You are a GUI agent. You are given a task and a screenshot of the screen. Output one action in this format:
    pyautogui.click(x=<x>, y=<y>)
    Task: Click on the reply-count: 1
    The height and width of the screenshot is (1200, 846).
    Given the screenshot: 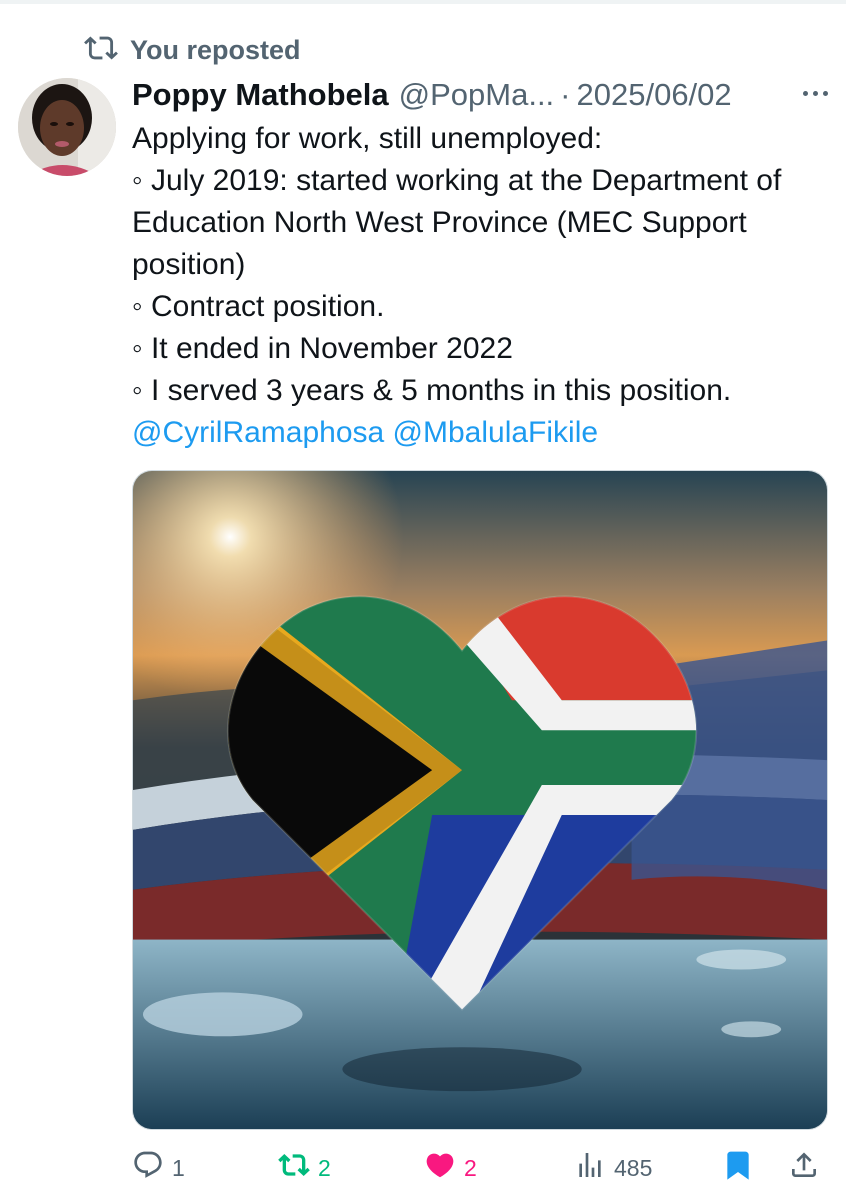 What is the action you would take?
    pyautogui.click(x=178, y=1167)
    